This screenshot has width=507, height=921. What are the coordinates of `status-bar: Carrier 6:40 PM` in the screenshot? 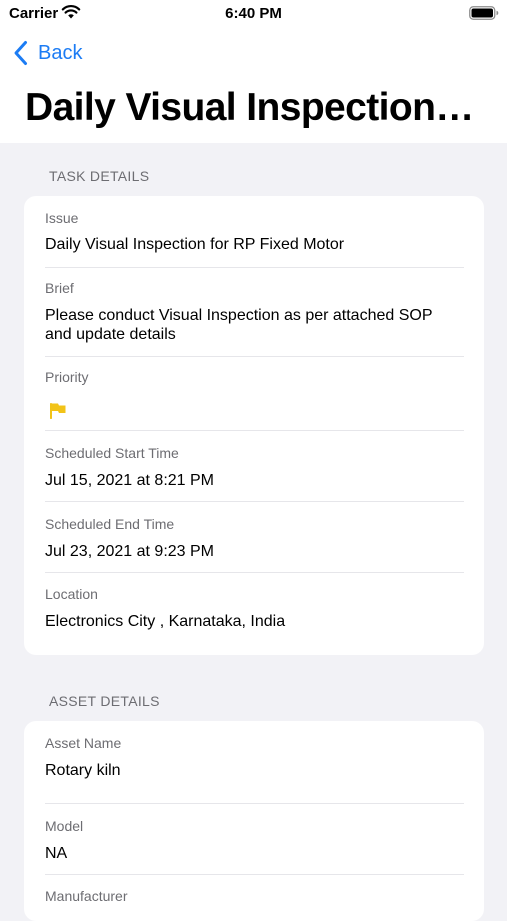 It's located at (253, 15).